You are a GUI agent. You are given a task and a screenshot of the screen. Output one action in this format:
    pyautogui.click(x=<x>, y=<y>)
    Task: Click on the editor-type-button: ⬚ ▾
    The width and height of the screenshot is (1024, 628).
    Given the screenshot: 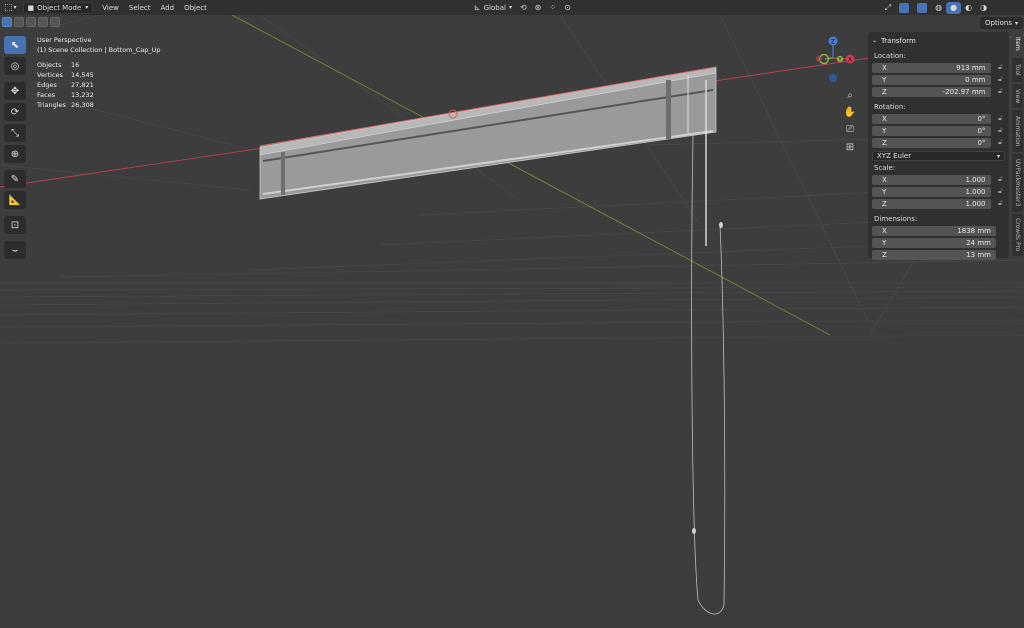 What is the action you would take?
    pyautogui.click(x=10, y=8)
    